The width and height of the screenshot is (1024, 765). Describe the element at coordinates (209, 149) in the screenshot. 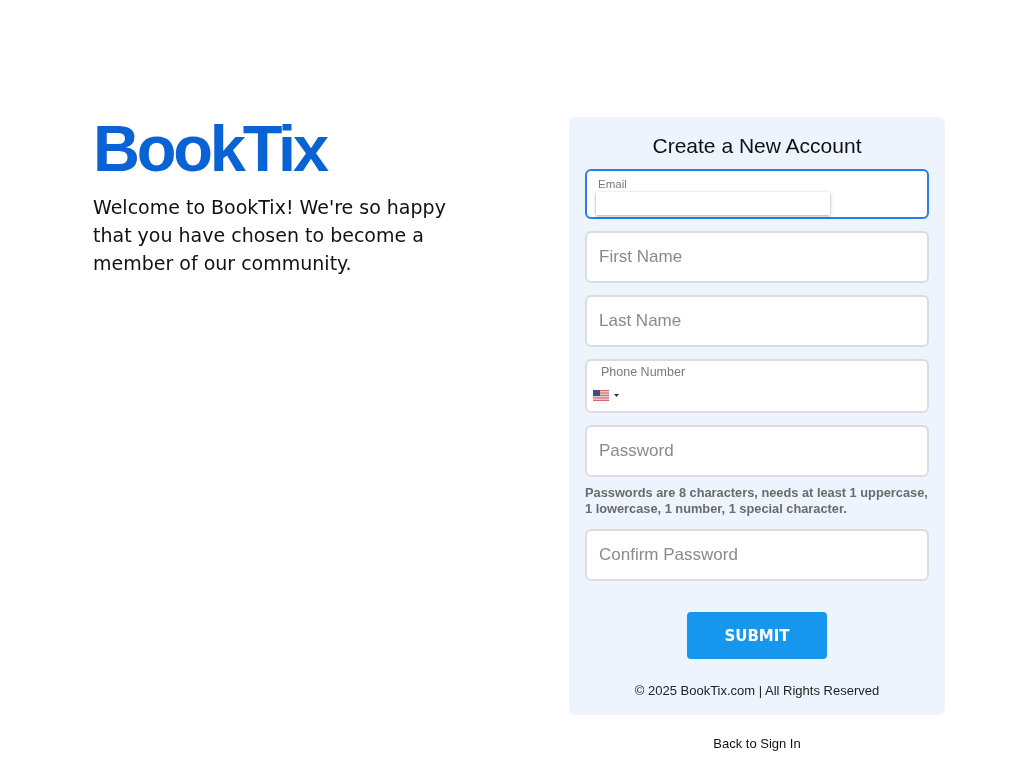

I see `logo: BookTix` at that location.